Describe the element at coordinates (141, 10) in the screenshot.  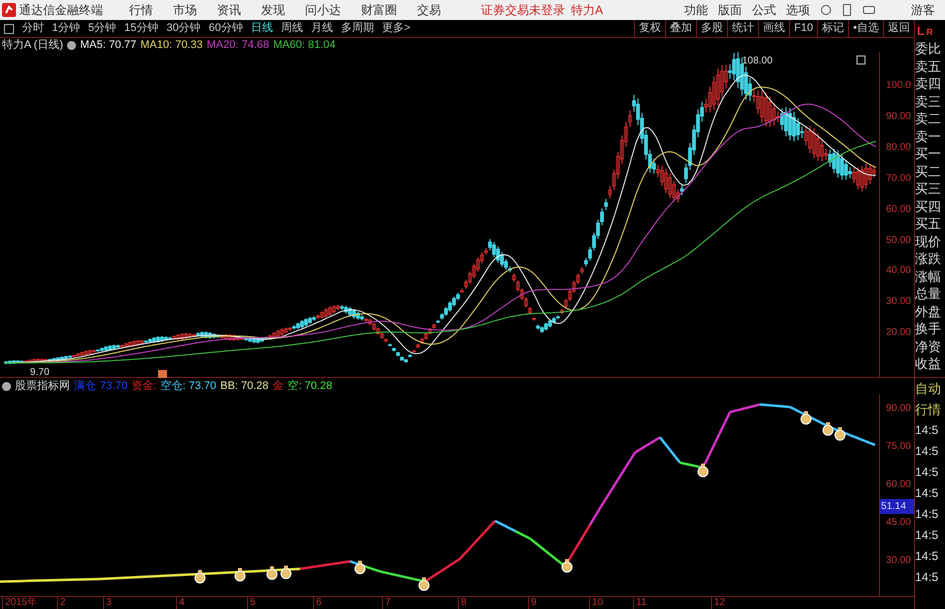
I see `menu-item: 行情` at that location.